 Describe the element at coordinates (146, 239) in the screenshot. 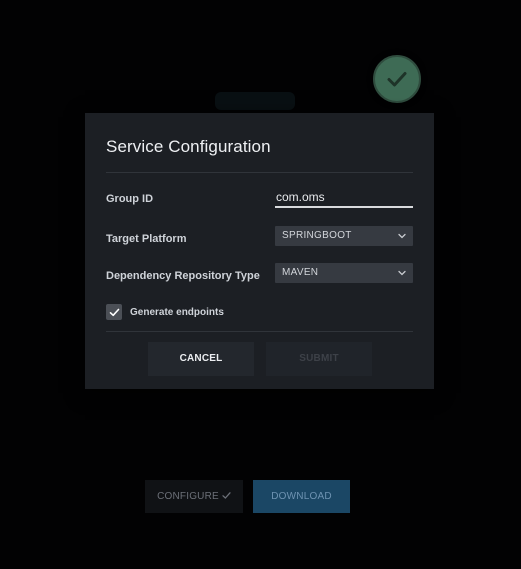

I see `target-platform-label: Target Platform` at that location.